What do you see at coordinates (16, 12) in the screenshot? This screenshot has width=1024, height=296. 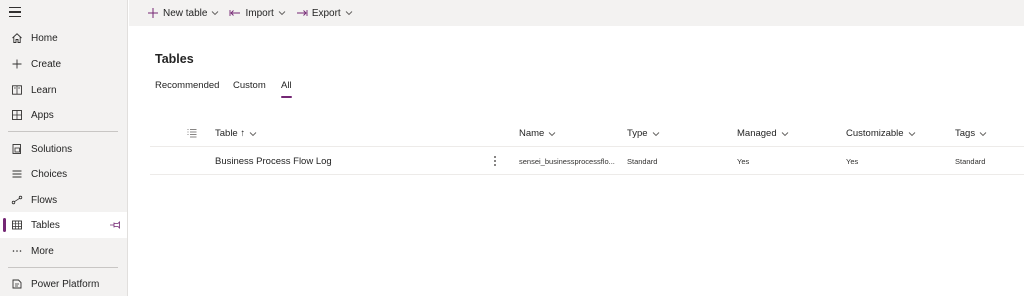 I see `hamburger-menu-icon` at bounding box center [16, 12].